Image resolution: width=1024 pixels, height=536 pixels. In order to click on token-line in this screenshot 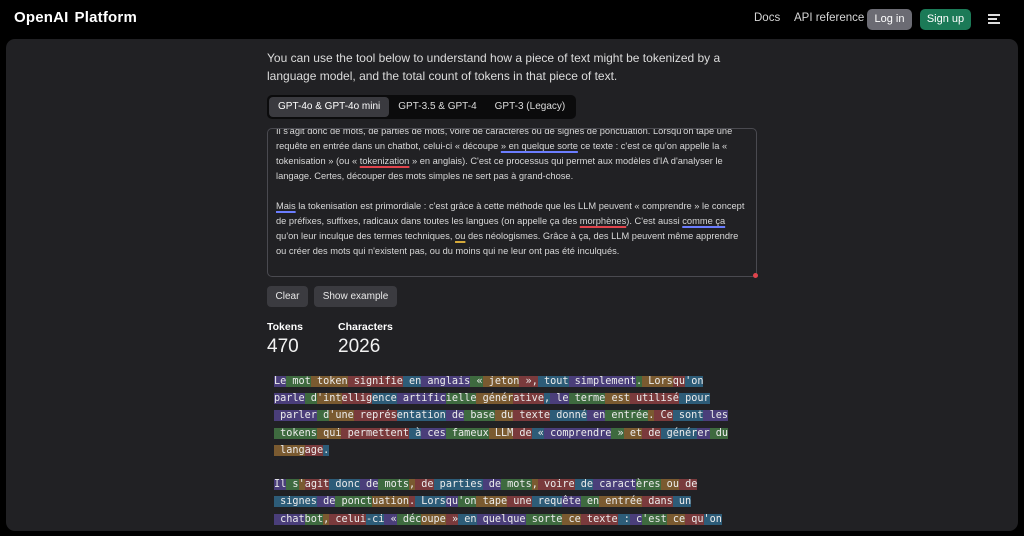, I will do `click(514, 467)`.